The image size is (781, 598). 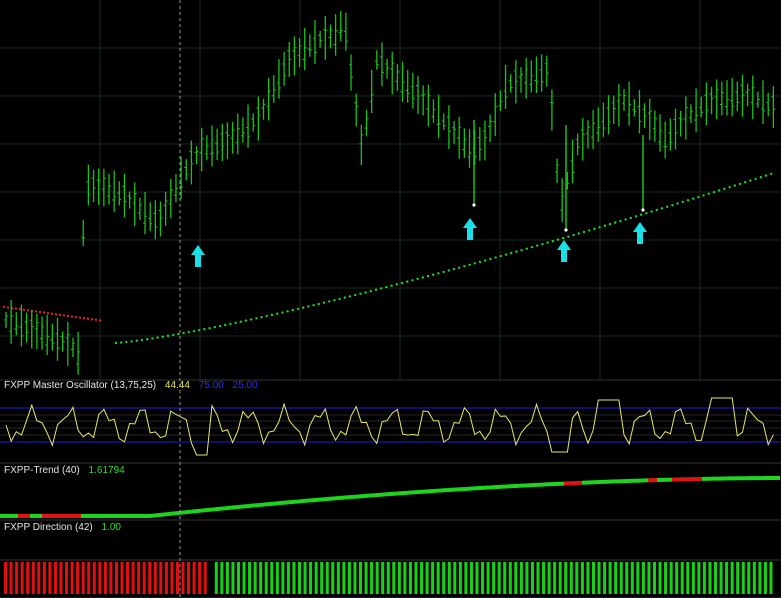 I want to click on oscillator-value: 44.44, so click(x=177, y=385).